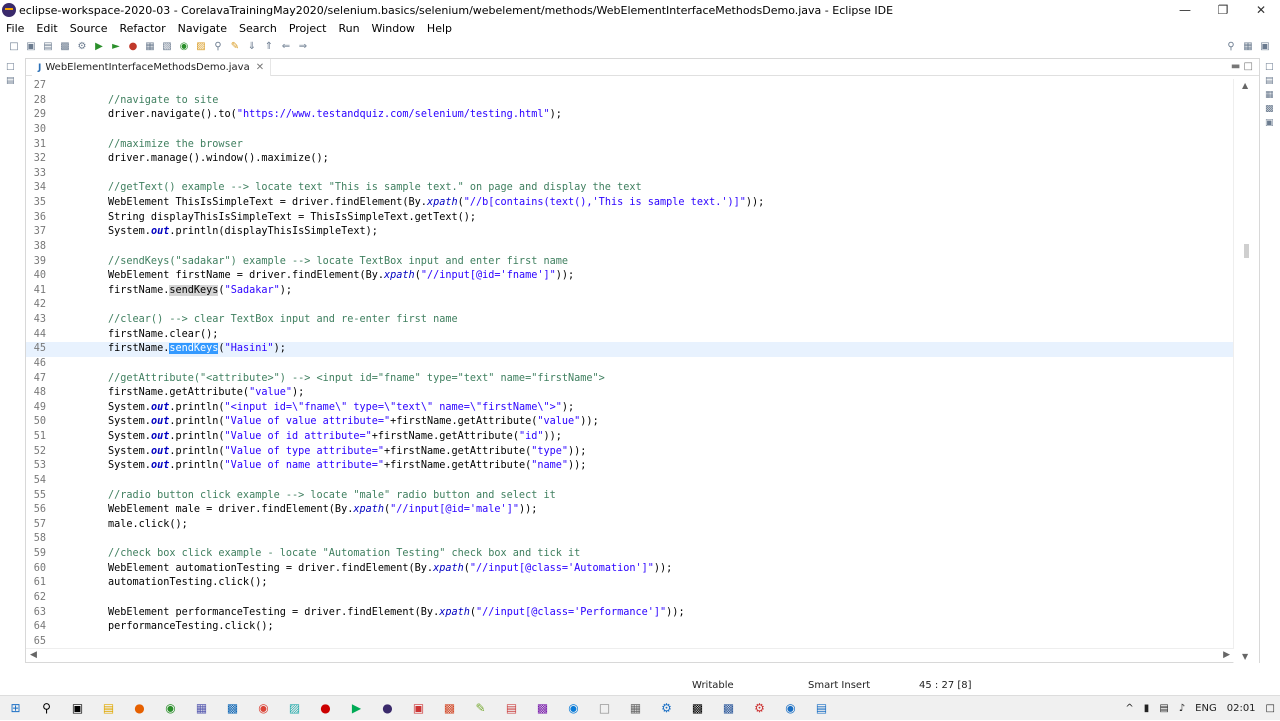  Describe the element at coordinates (258, 28) in the screenshot. I see `menu-search: Search` at that location.